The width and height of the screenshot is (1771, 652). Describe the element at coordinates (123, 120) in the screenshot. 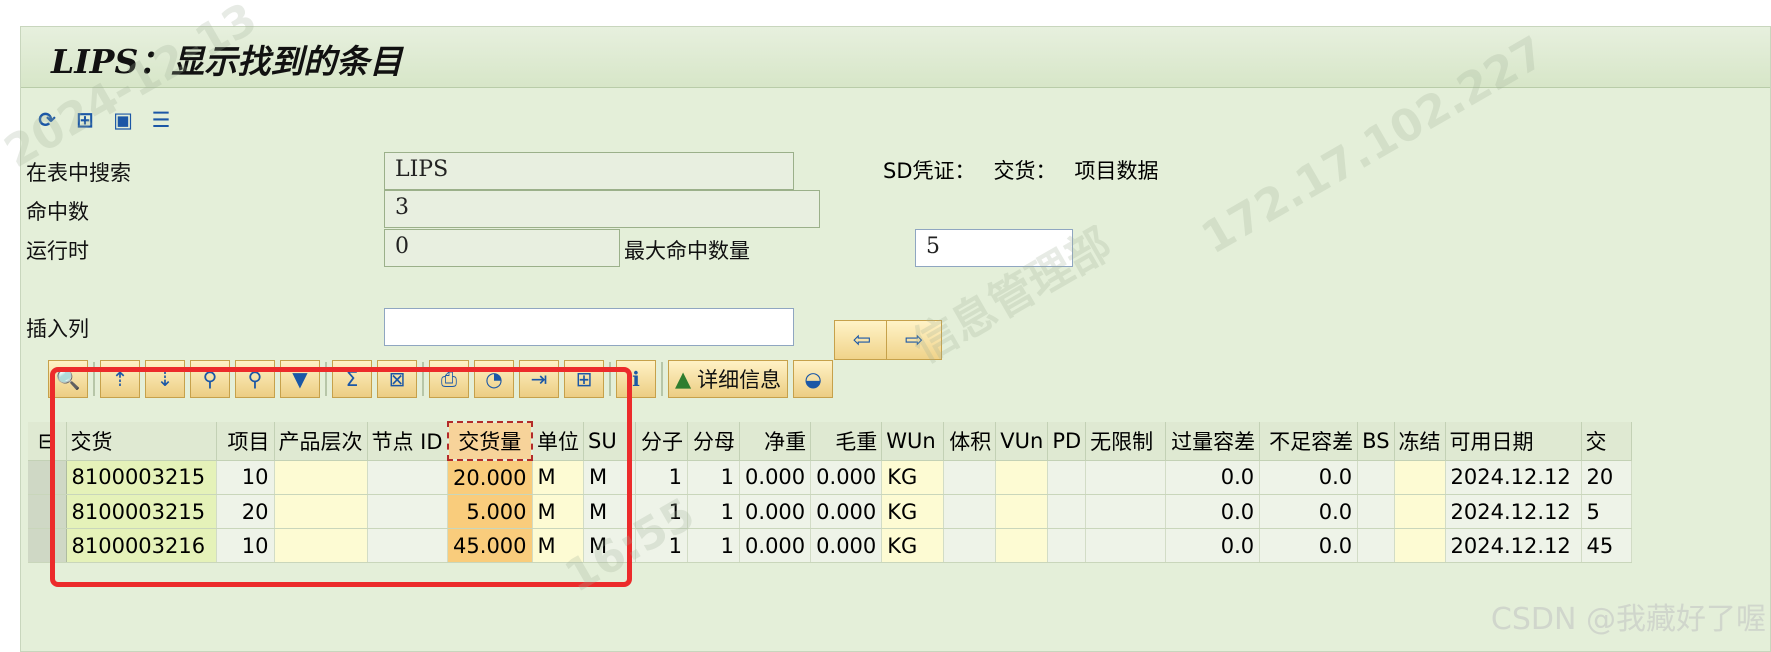

I see `layout-icon: ▣` at that location.